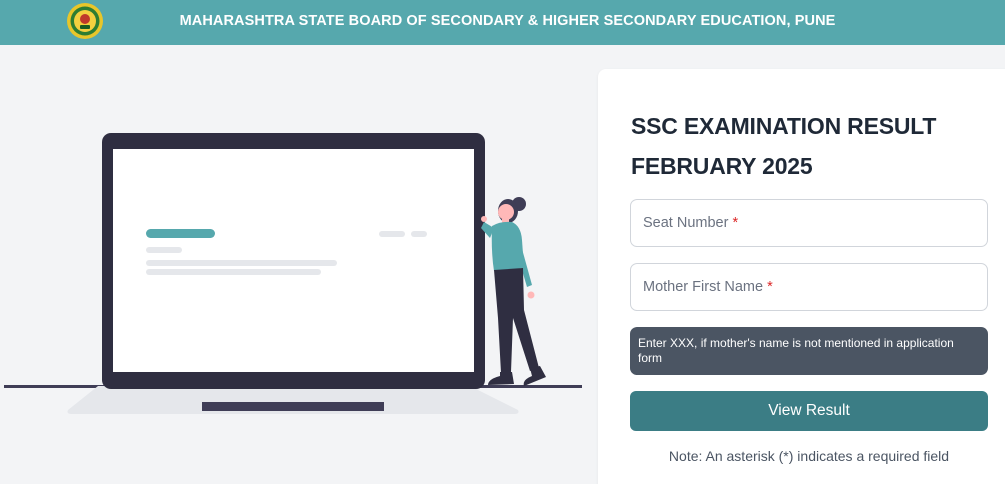  I want to click on seat-number-placeholder: Seat Number *, so click(691, 223).